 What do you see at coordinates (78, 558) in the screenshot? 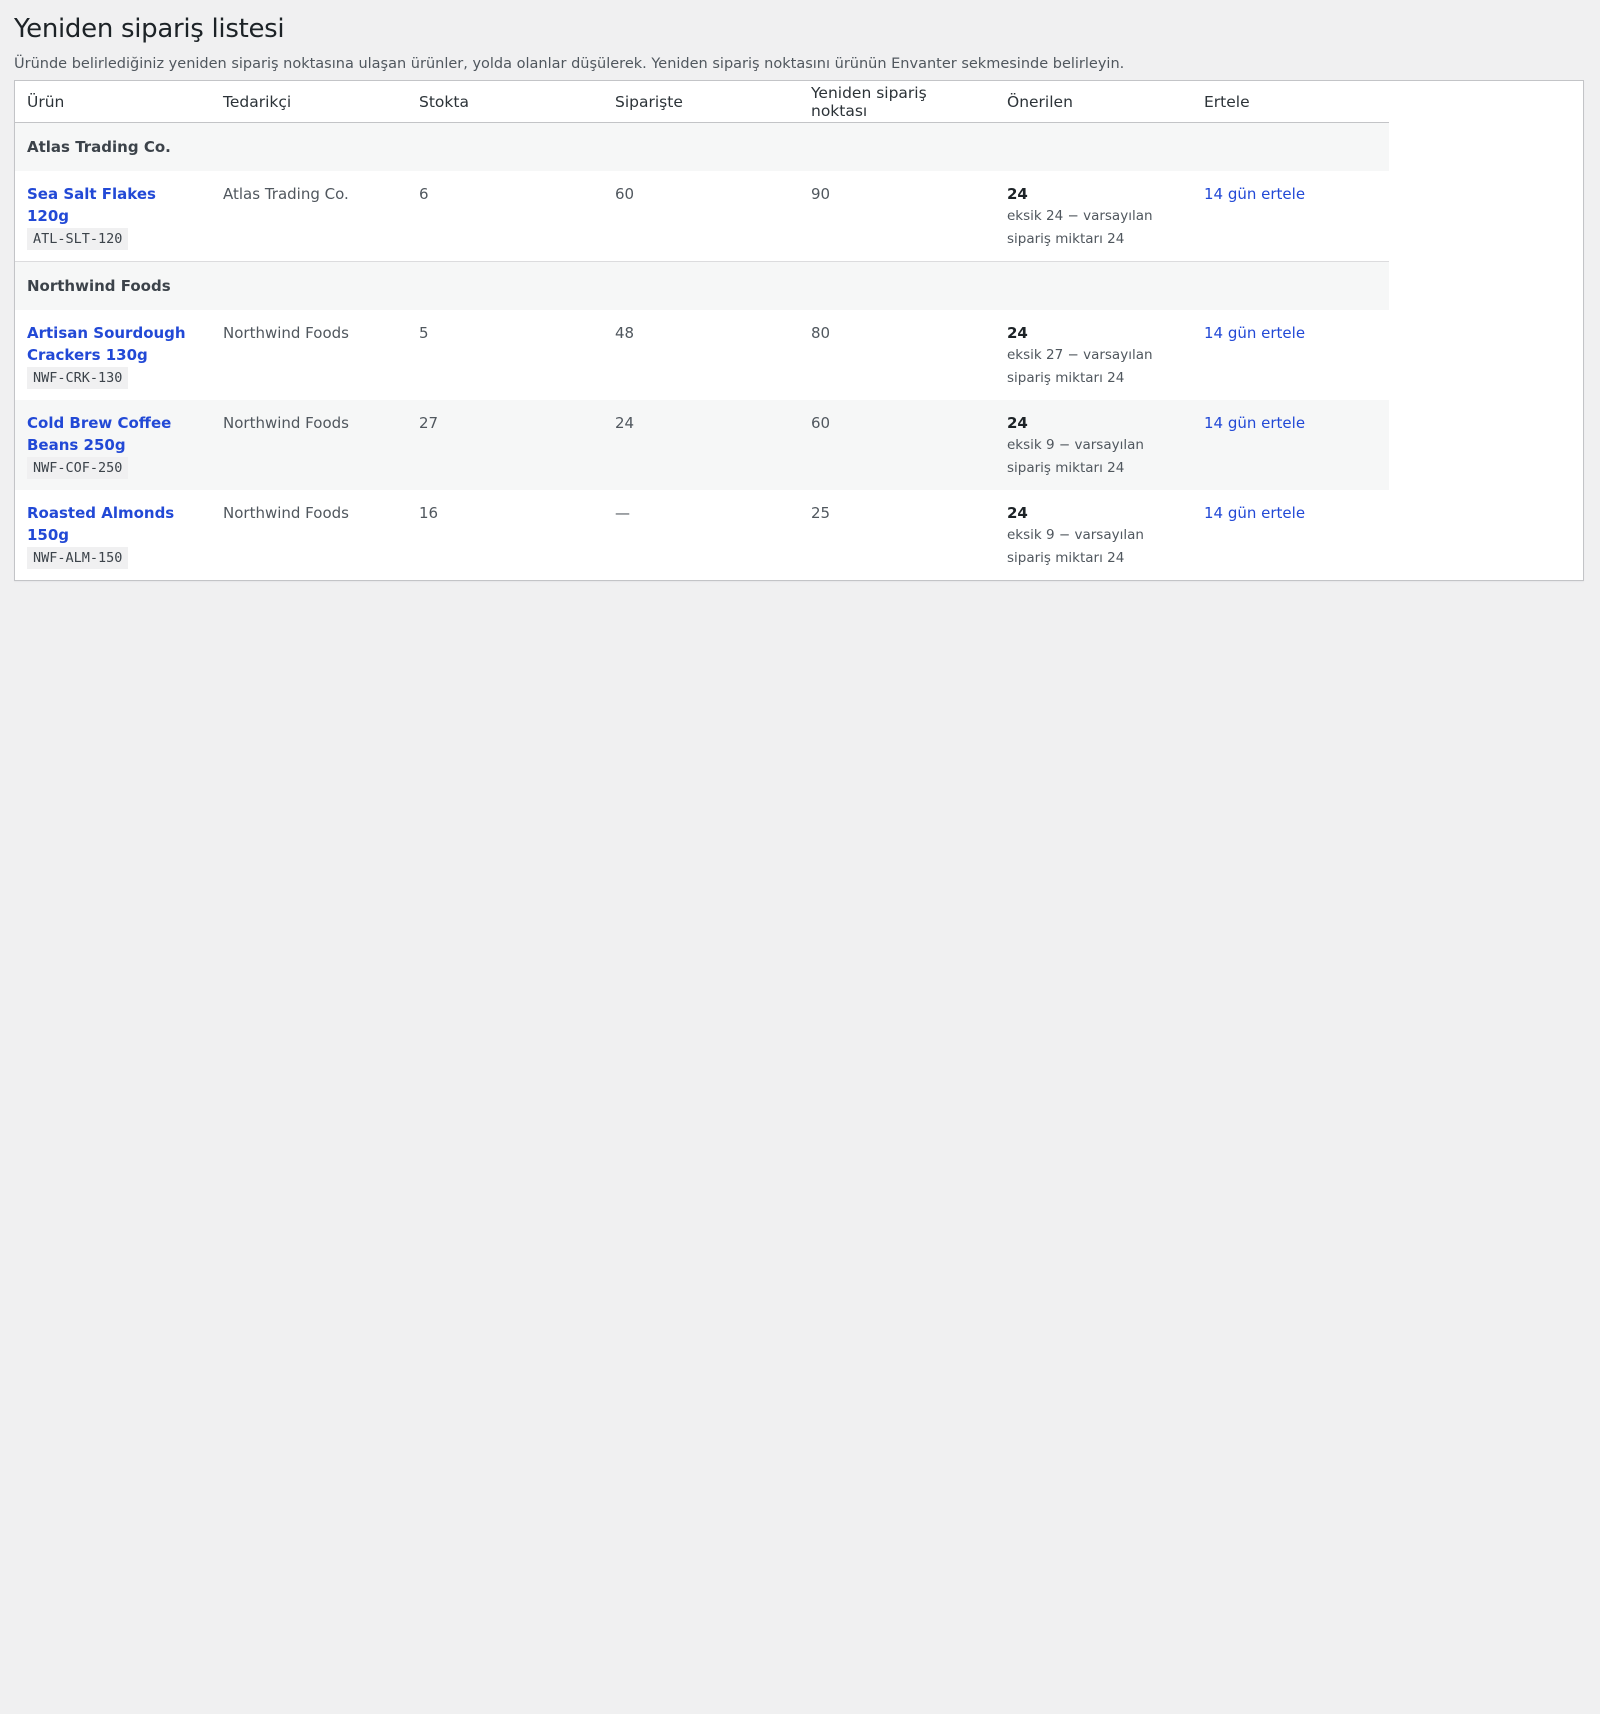
I see `sku-code: NWF-ALM-150` at bounding box center [78, 558].